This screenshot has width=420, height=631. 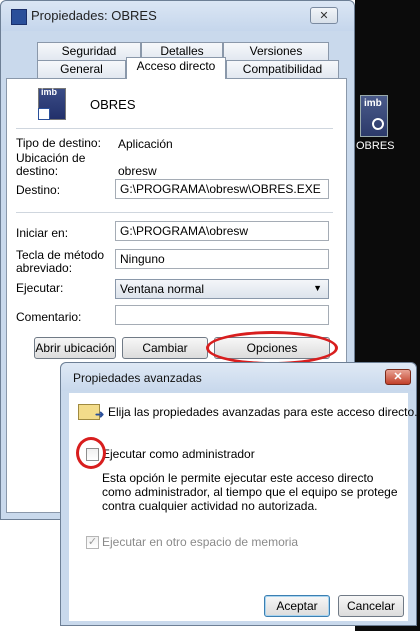 What do you see at coordinates (81, 69) in the screenshot?
I see `tab-general: General` at bounding box center [81, 69].